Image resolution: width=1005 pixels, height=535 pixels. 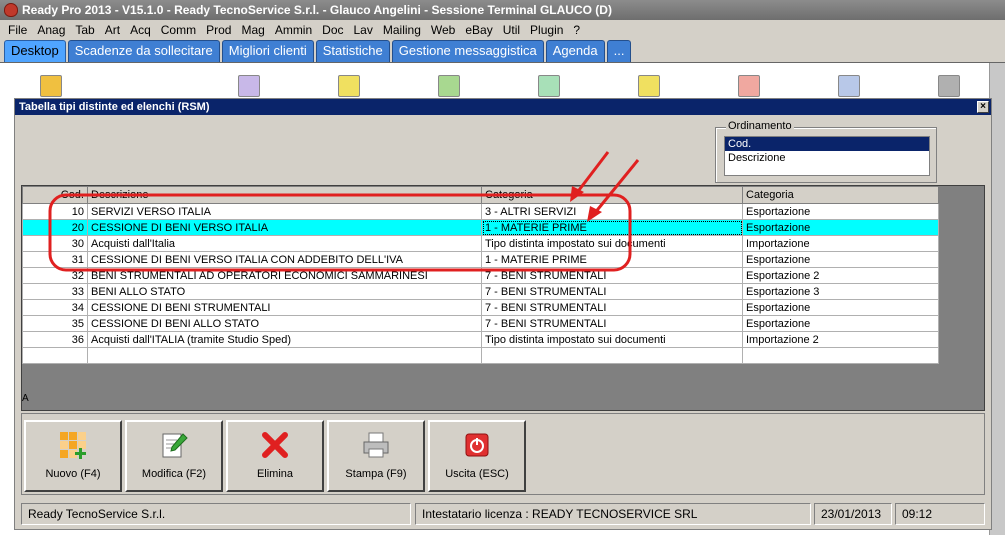 I want to click on cell-categoria-2: Esportazione 3, so click(x=840, y=291).